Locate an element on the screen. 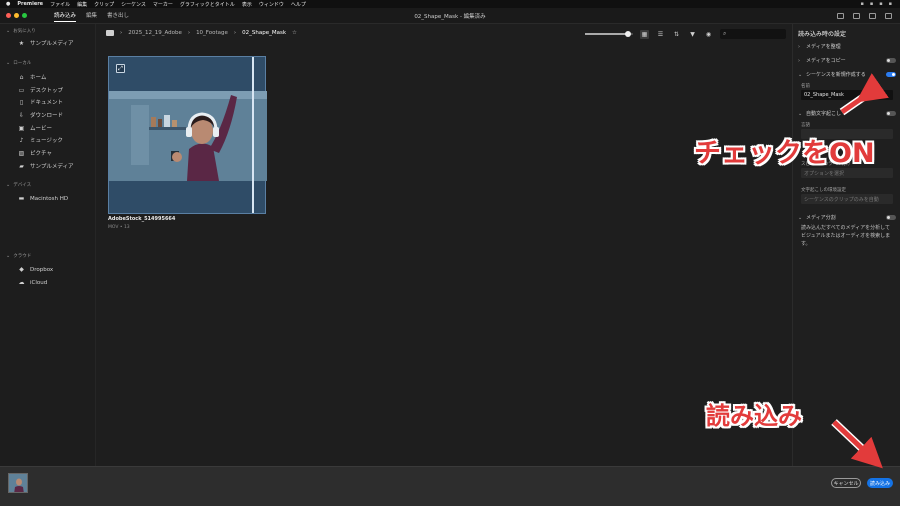 This screenshot has width=900, height=506. setting-new-sequence: ⌄ シーケンスを新規作成する is located at coordinates (847, 74).